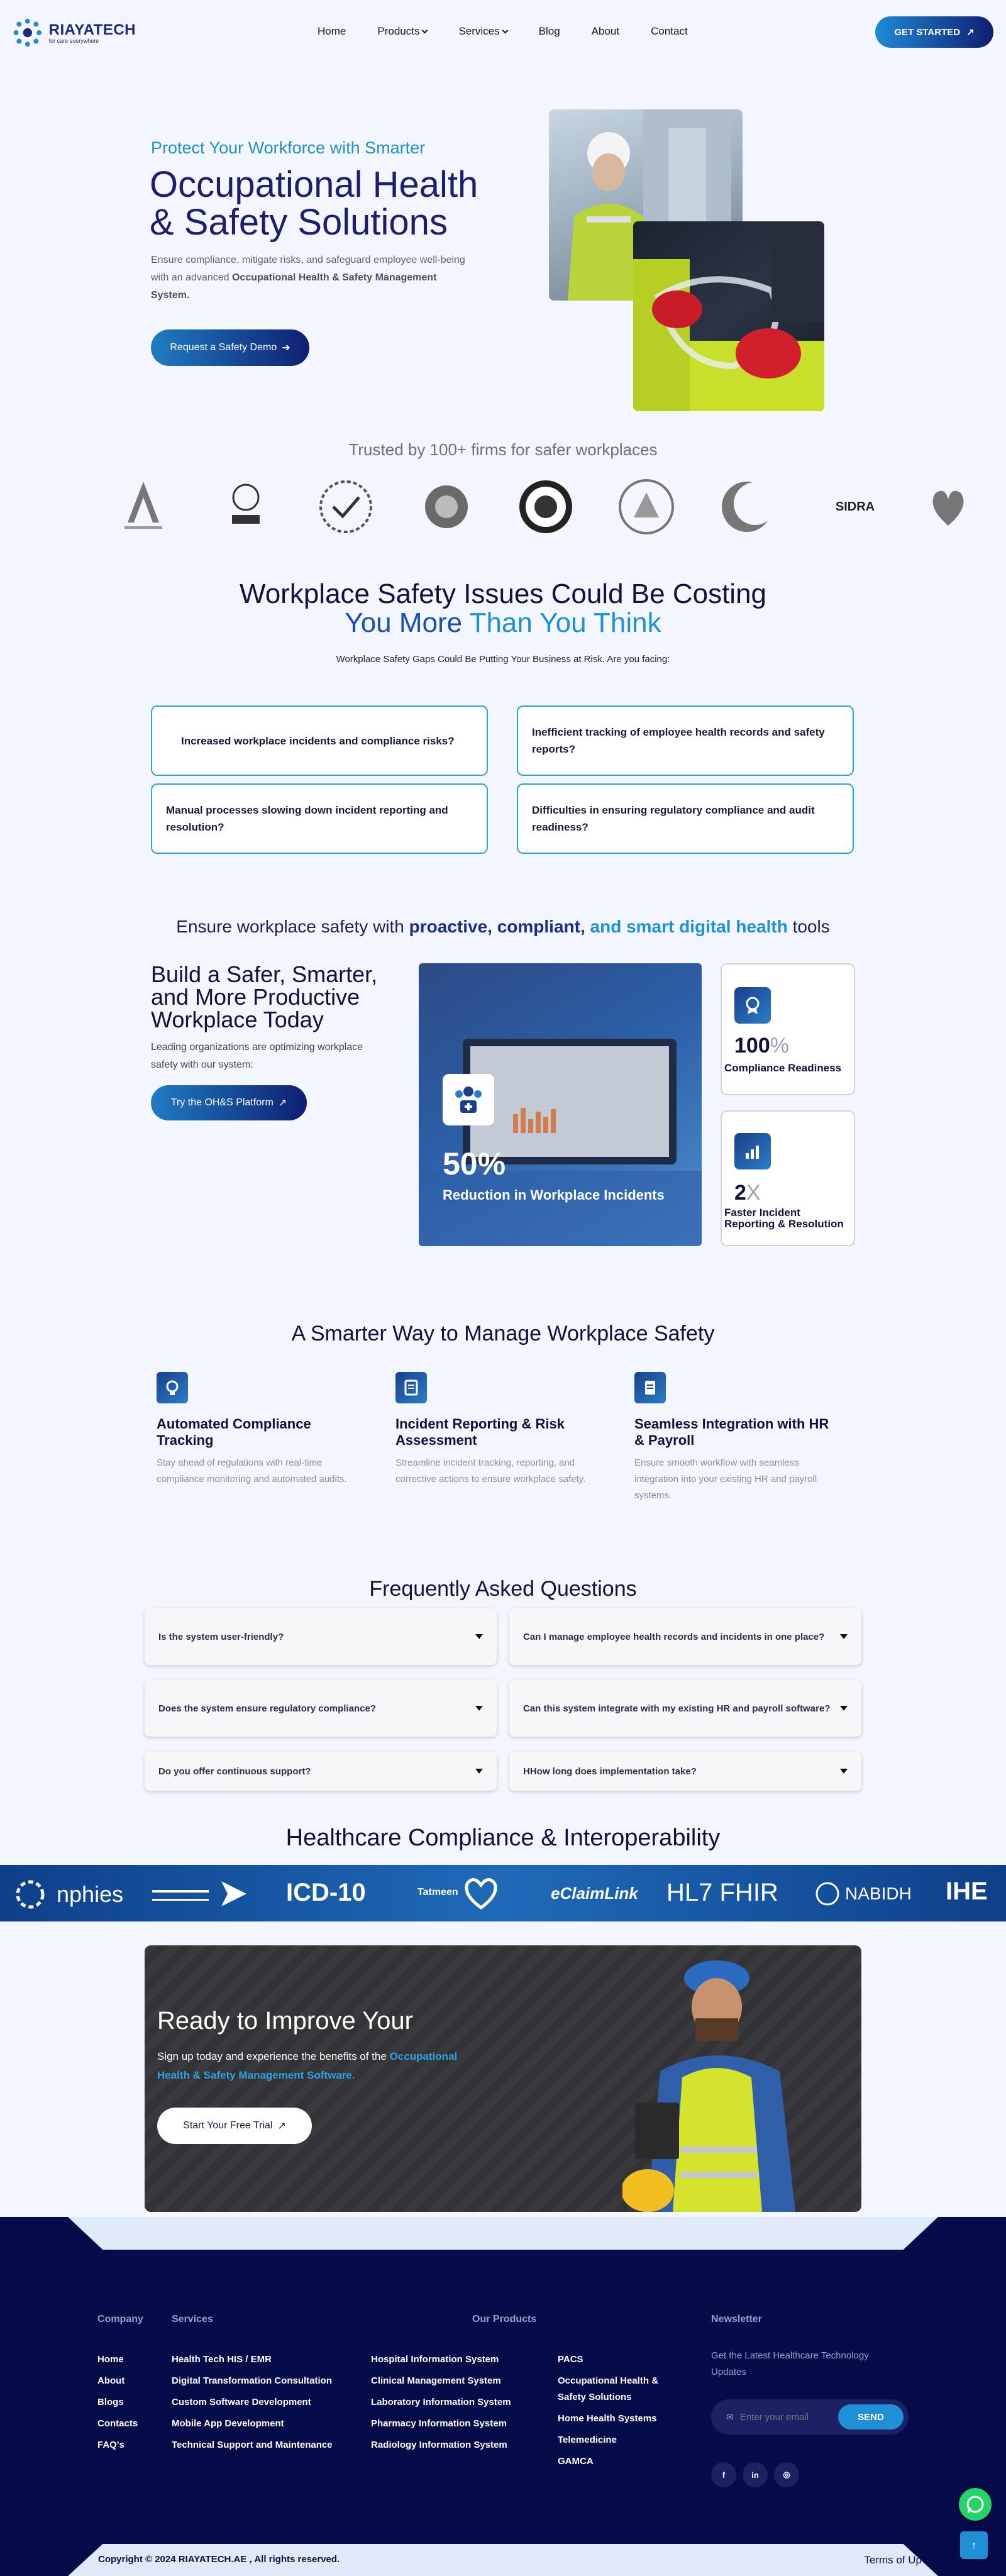 The image size is (1006, 2576). What do you see at coordinates (827, 1894) in the screenshot?
I see `nabidh-icon` at bounding box center [827, 1894].